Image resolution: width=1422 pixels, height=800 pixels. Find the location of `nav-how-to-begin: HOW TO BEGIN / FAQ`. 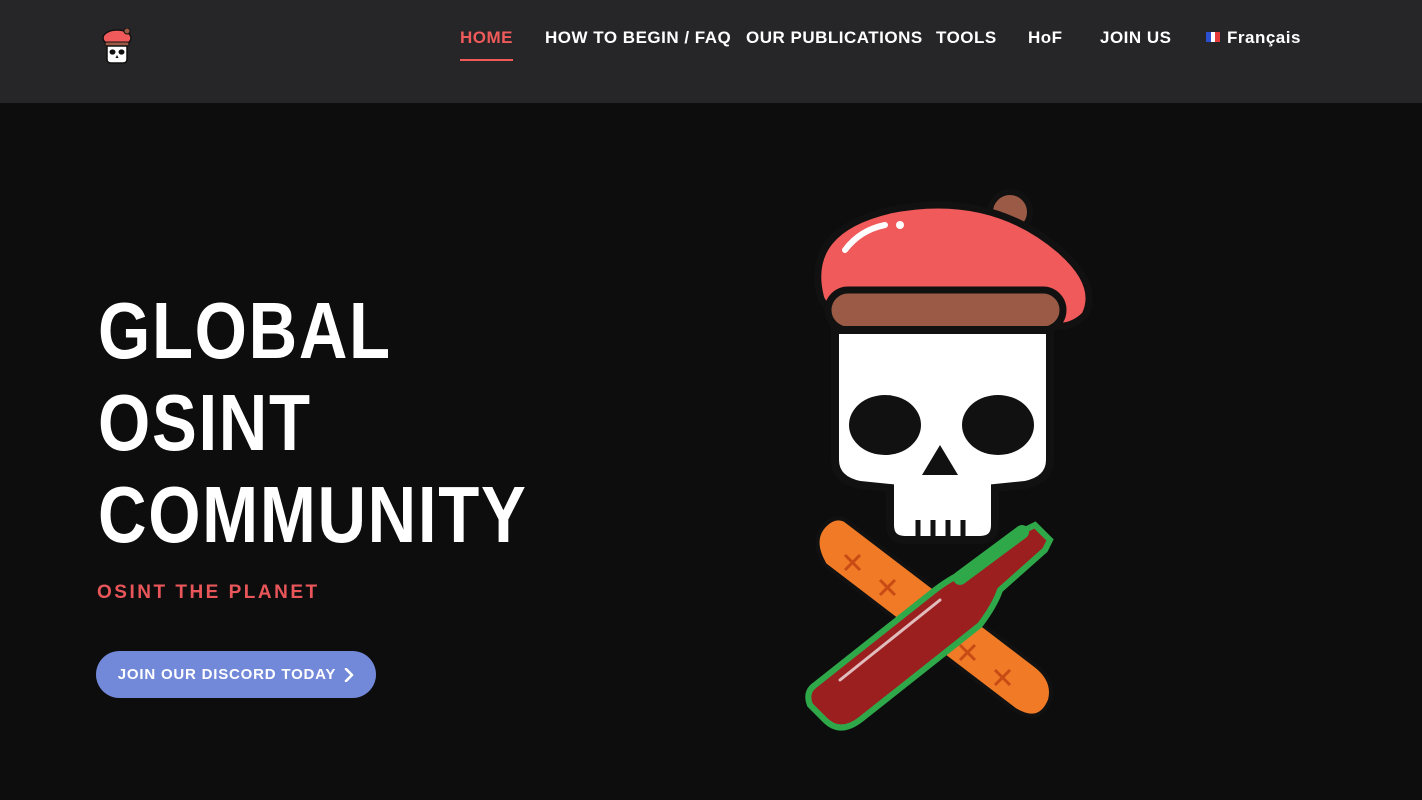

nav-how-to-begin: HOW TO BEGIN / FAQ is located at coordinates (638, 38).